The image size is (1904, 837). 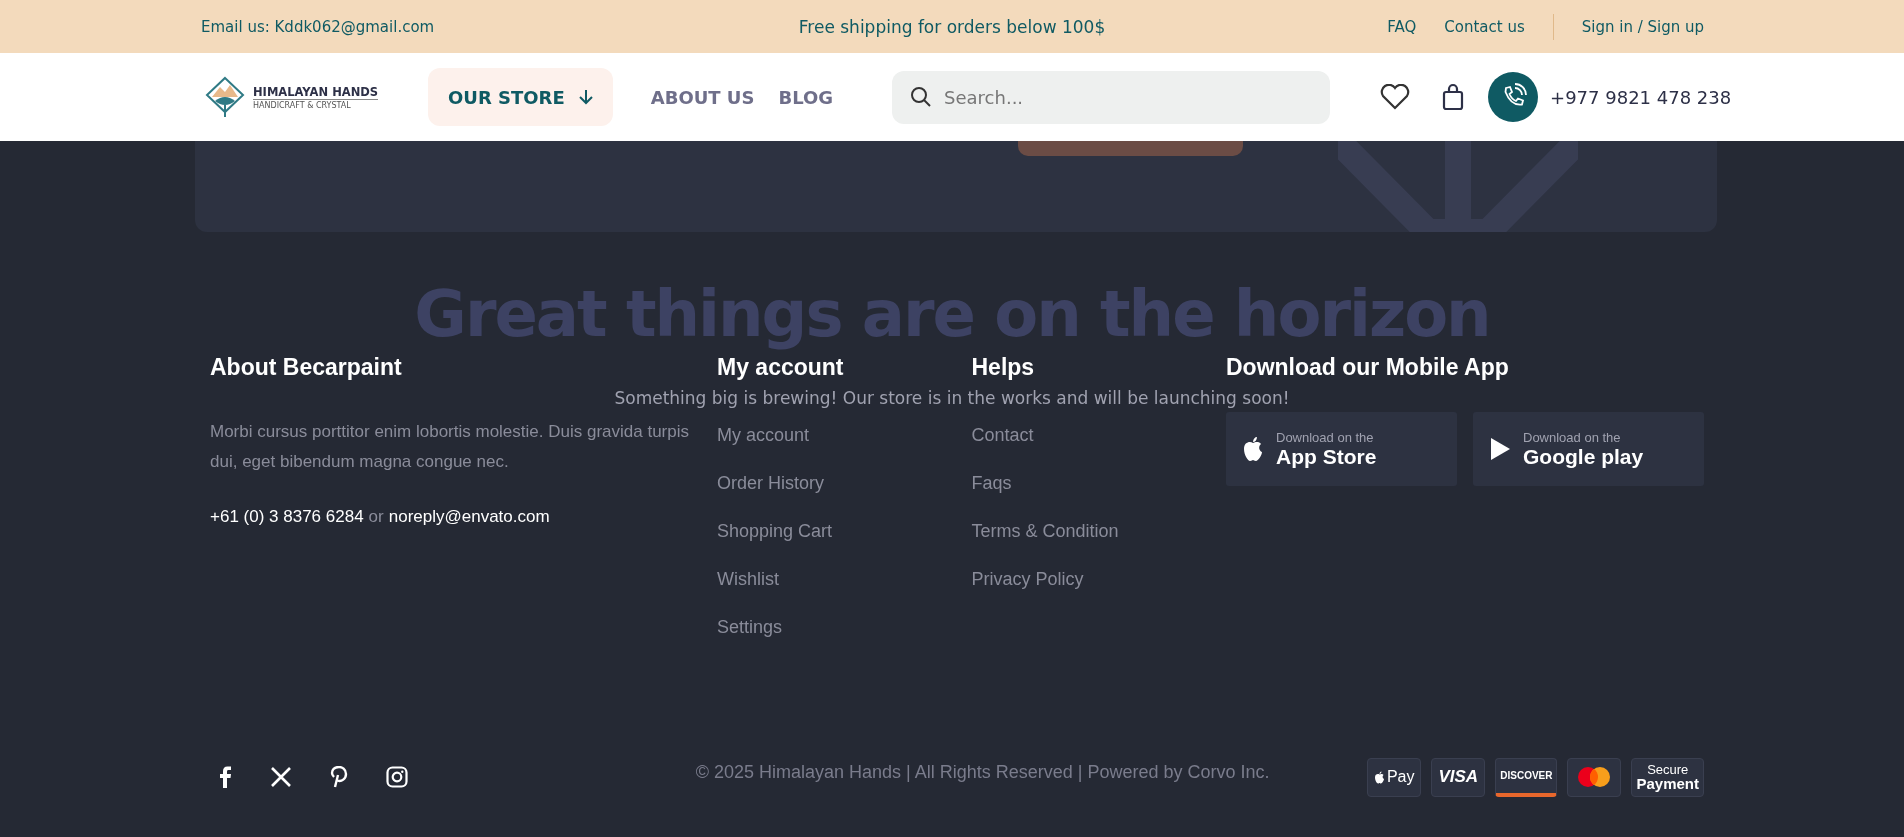 What do you see at coordinates (316, 104) in the screenshot?
I see `logo-subtitle: HANDICRAFT & CRYSTAL` at bounding box center [316, 104].